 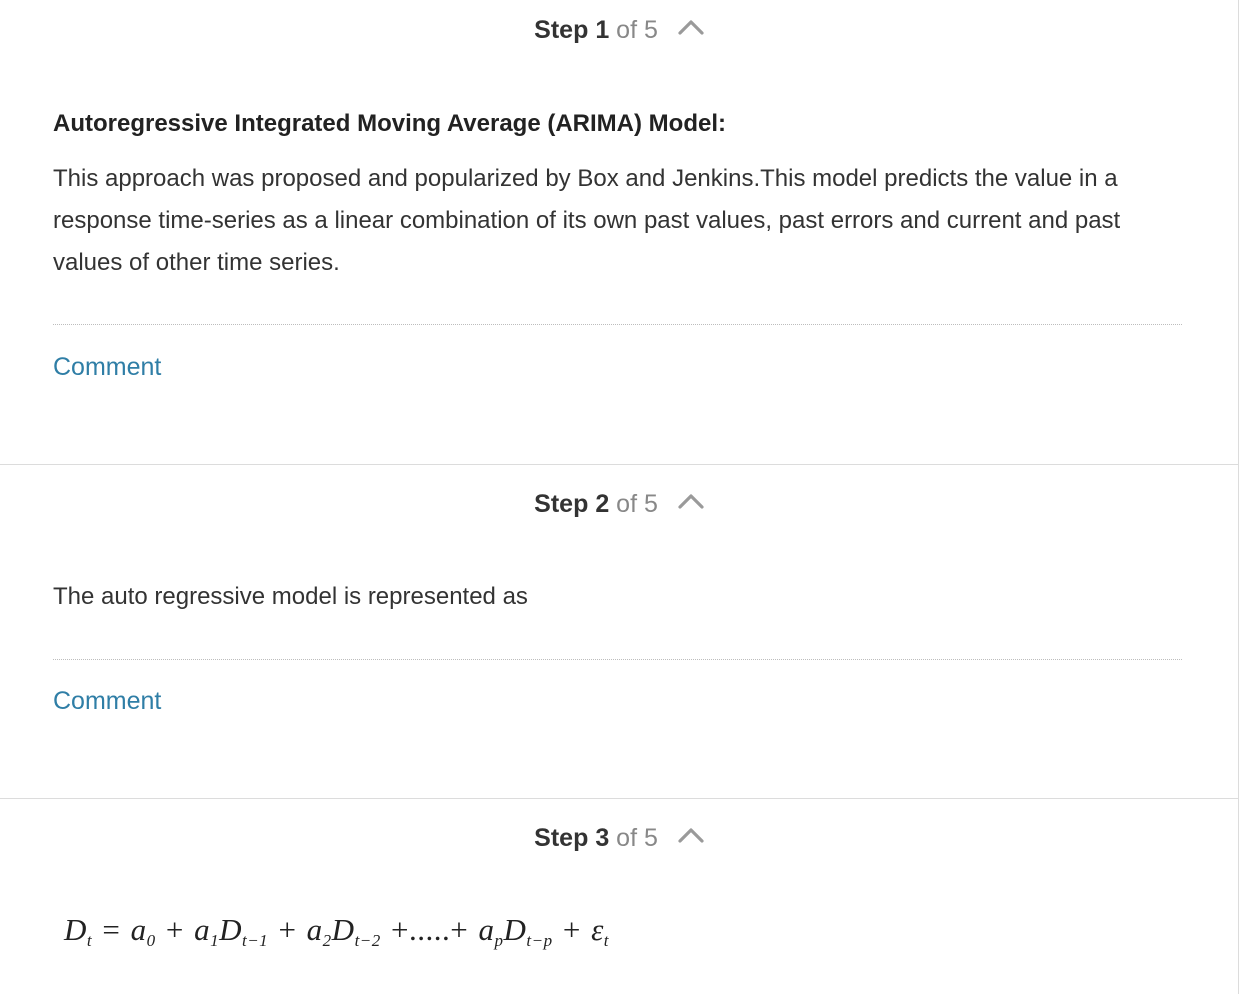 I want to click on formula-subscript: t−2, so click(x=367, y=940).